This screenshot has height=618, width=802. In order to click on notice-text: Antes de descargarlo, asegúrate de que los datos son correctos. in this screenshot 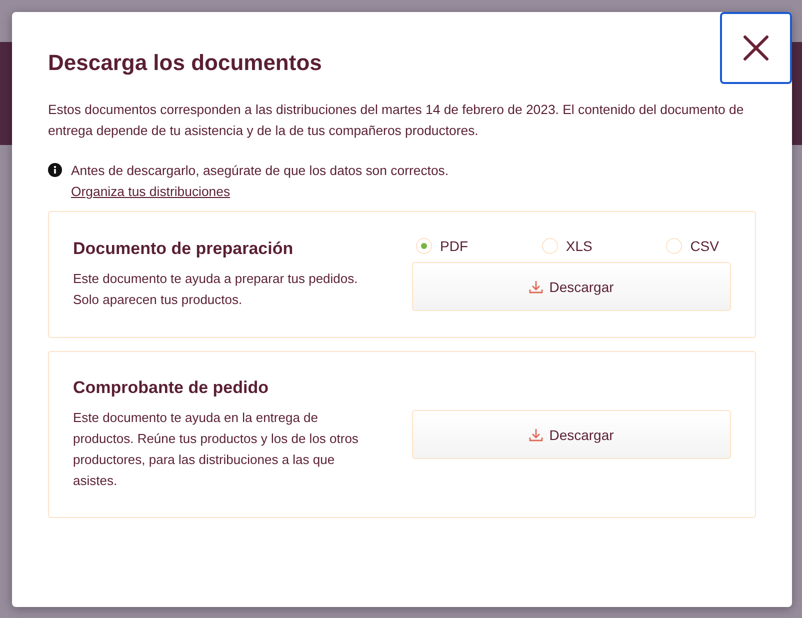, I will do `click(260, 171)`.